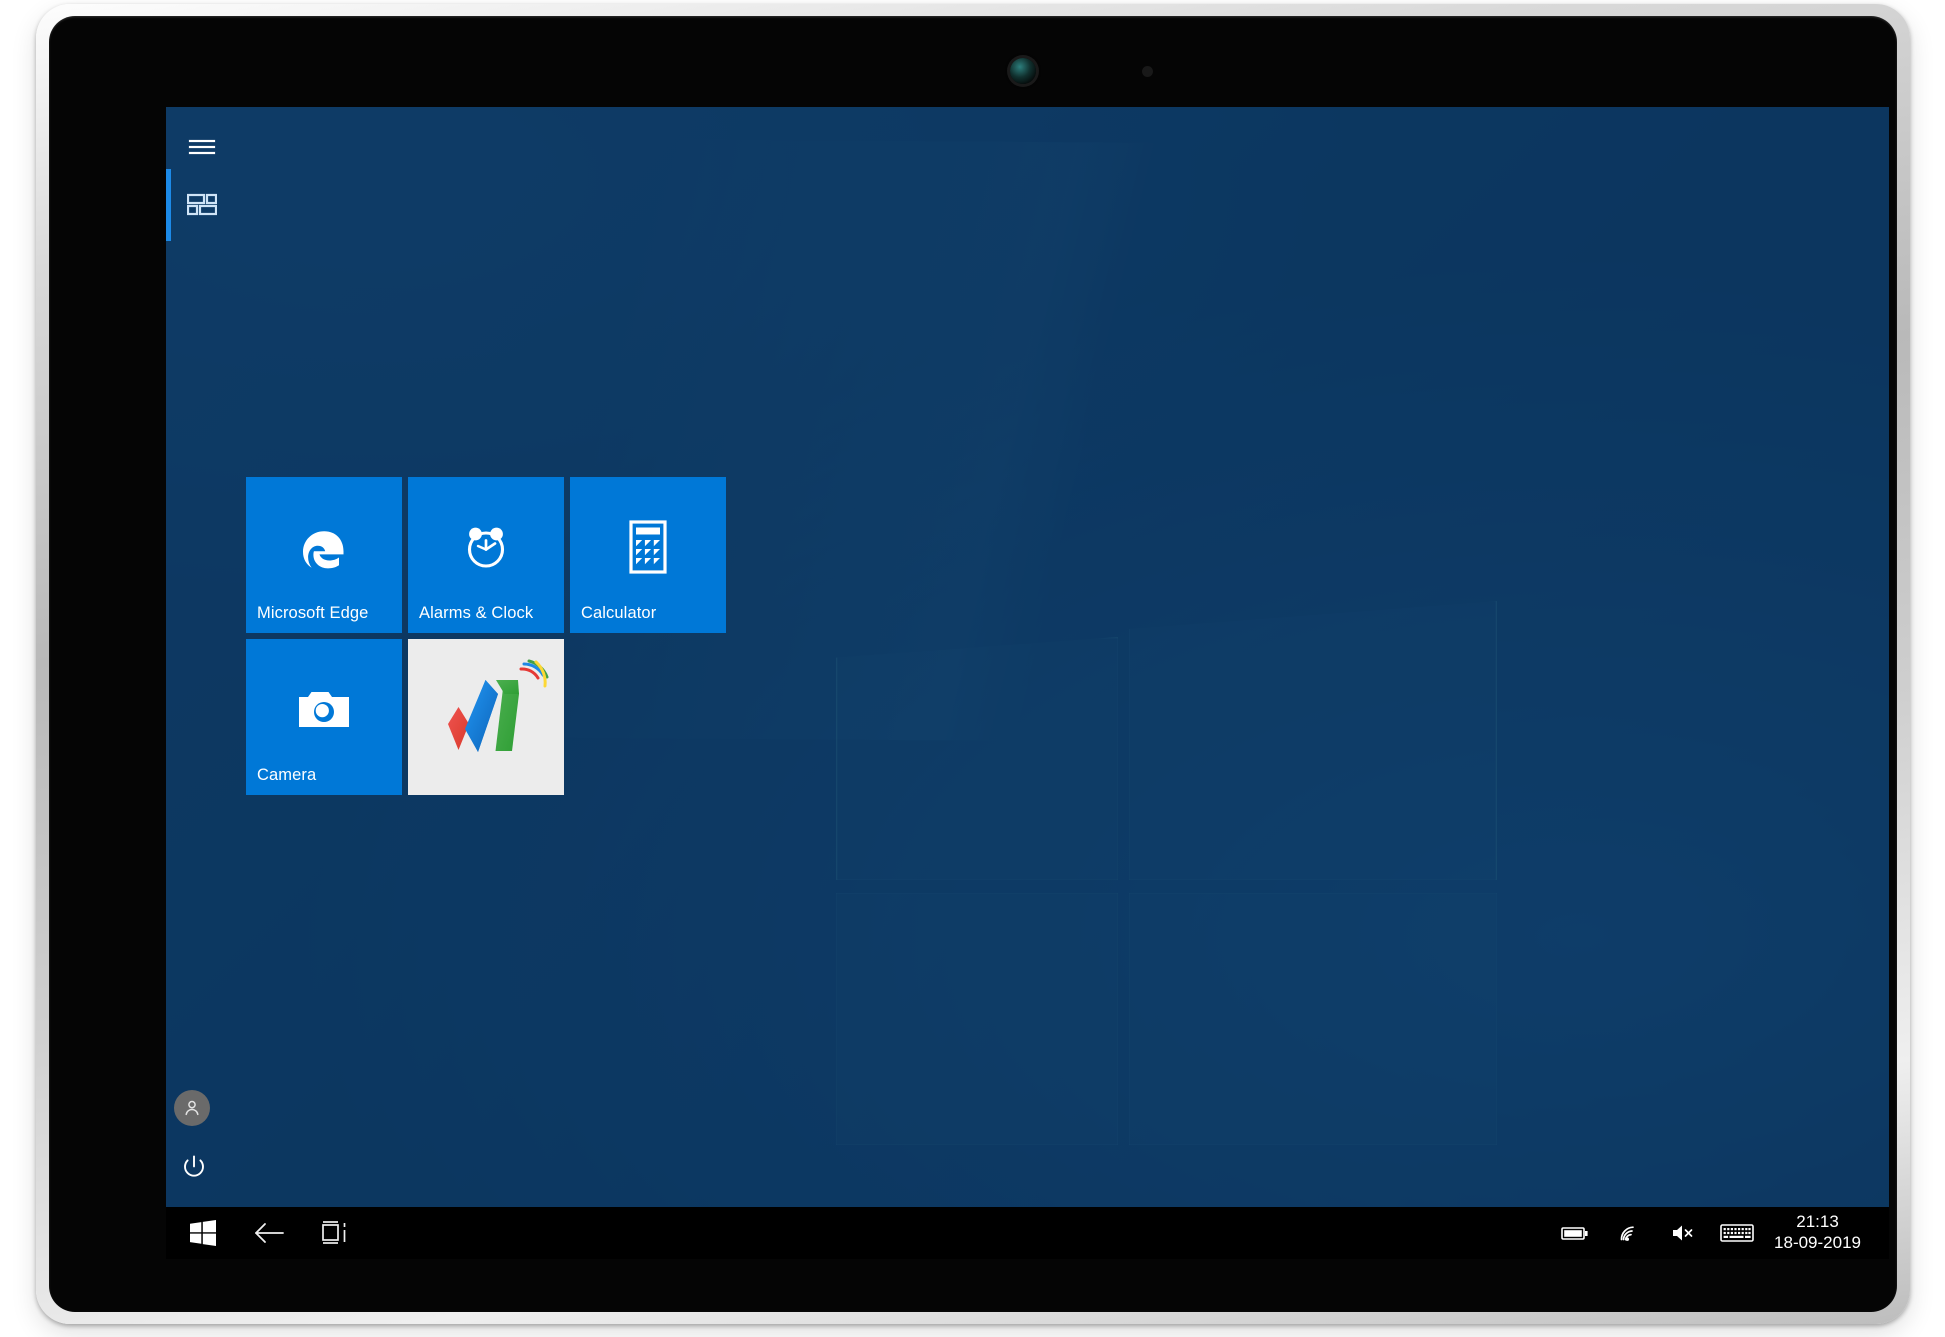  I want to click on tile-label: Camera, so click(287, 775).